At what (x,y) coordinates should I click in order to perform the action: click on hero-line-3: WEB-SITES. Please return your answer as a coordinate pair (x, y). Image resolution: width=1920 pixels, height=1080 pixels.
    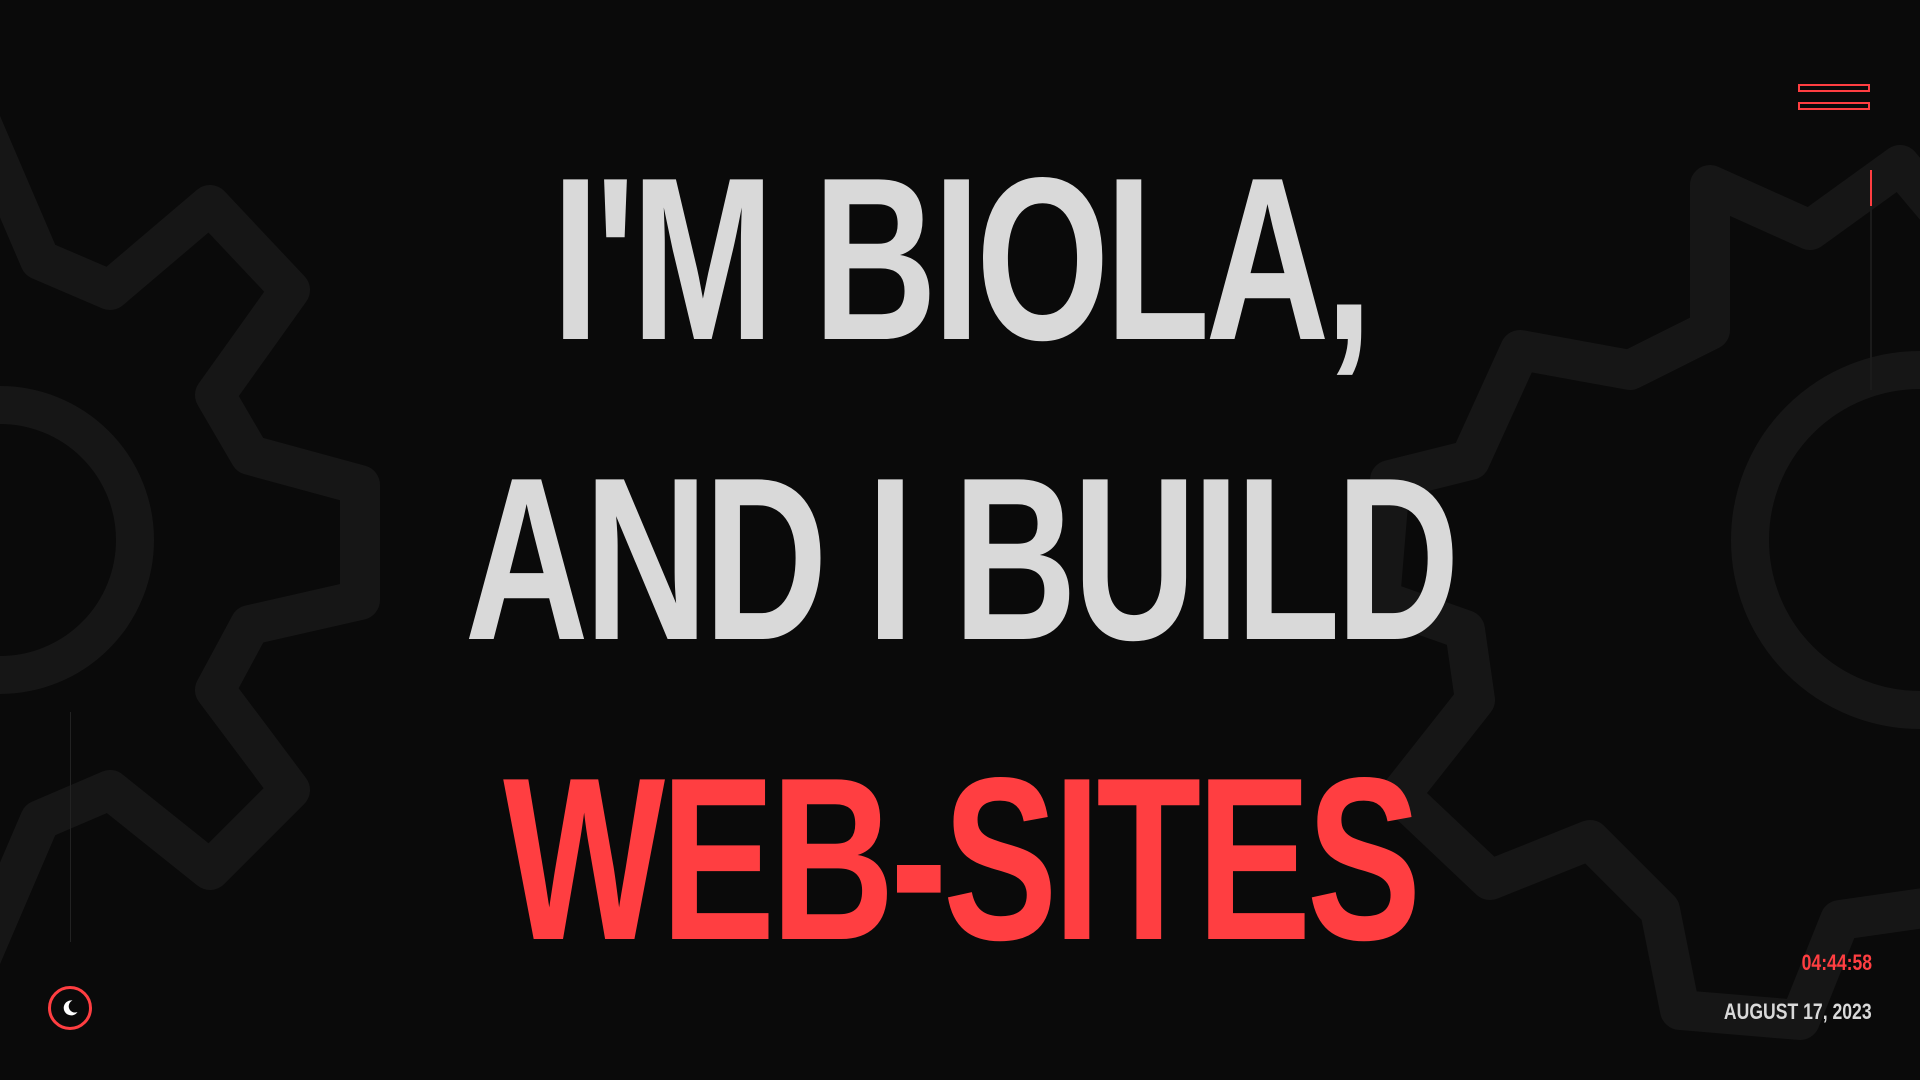
    Looking at the image, I should click on (962, 859).